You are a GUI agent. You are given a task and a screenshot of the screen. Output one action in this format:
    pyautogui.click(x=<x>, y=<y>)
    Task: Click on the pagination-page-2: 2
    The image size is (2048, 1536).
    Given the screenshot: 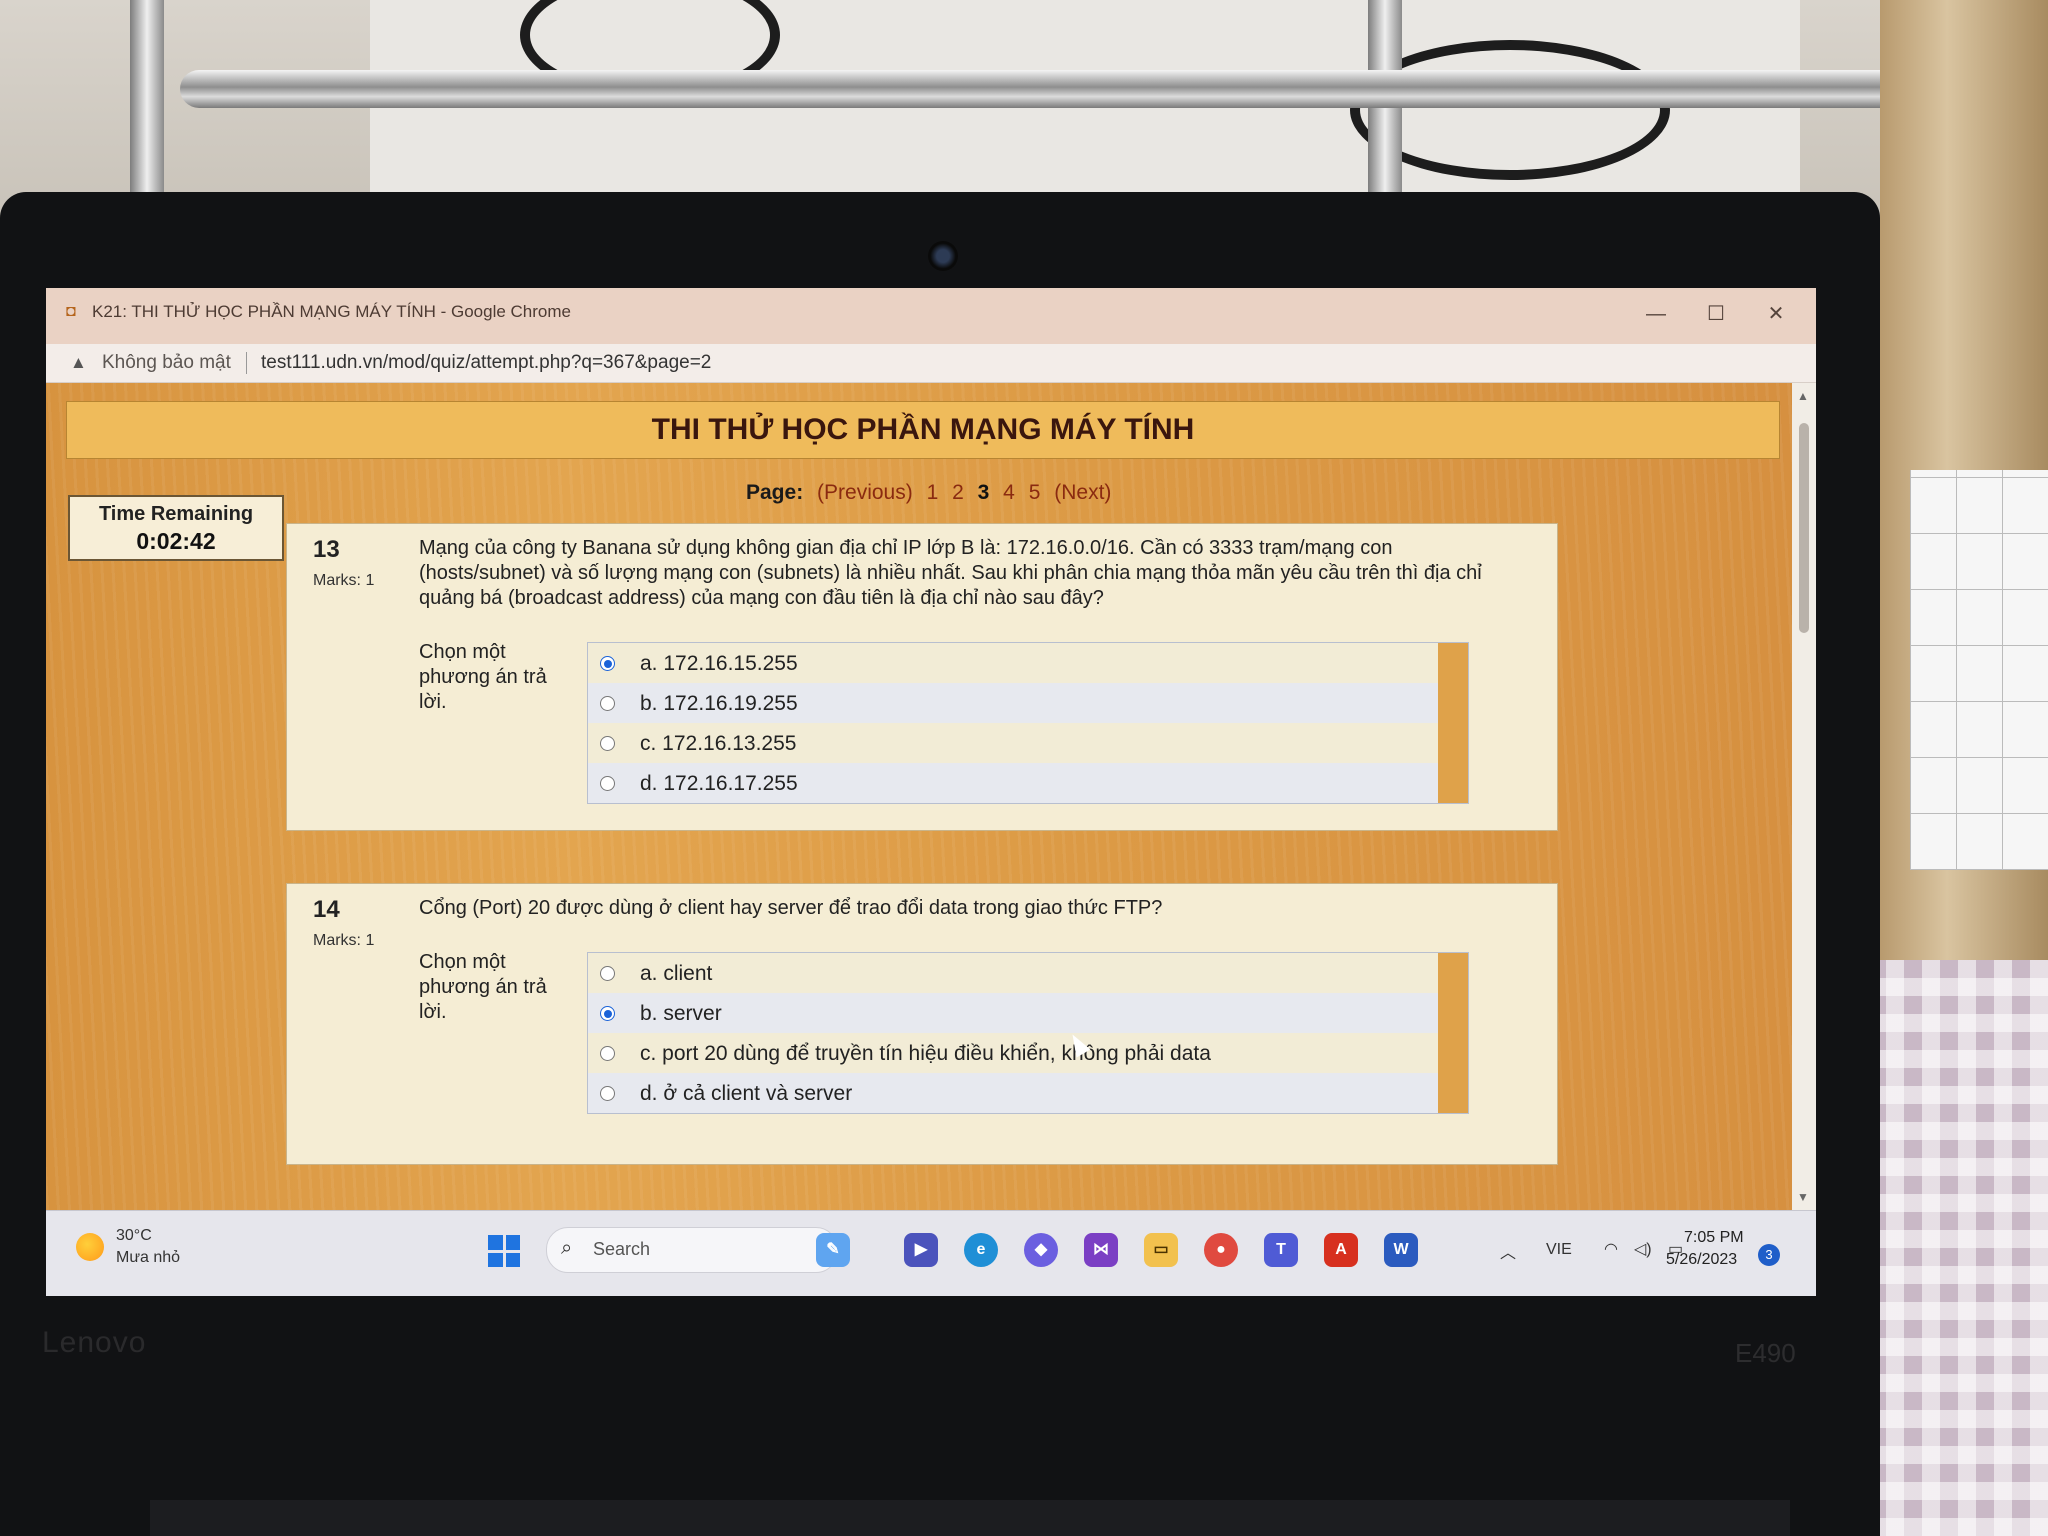 What is the action you would take?
    pyautogui.click(x=958, y=492)
    